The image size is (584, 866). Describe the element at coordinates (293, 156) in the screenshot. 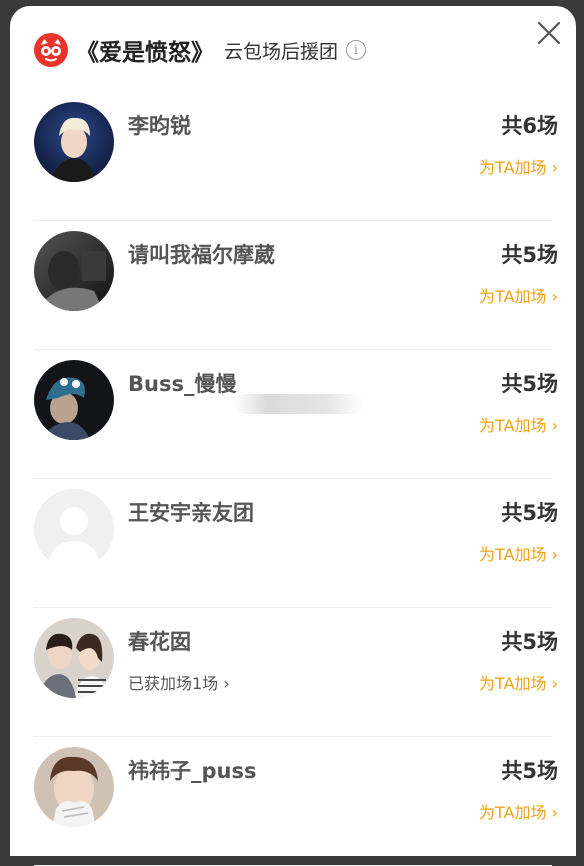

I see `list-item: 李昀锐 共6场 为TA加场 ›` at that location.